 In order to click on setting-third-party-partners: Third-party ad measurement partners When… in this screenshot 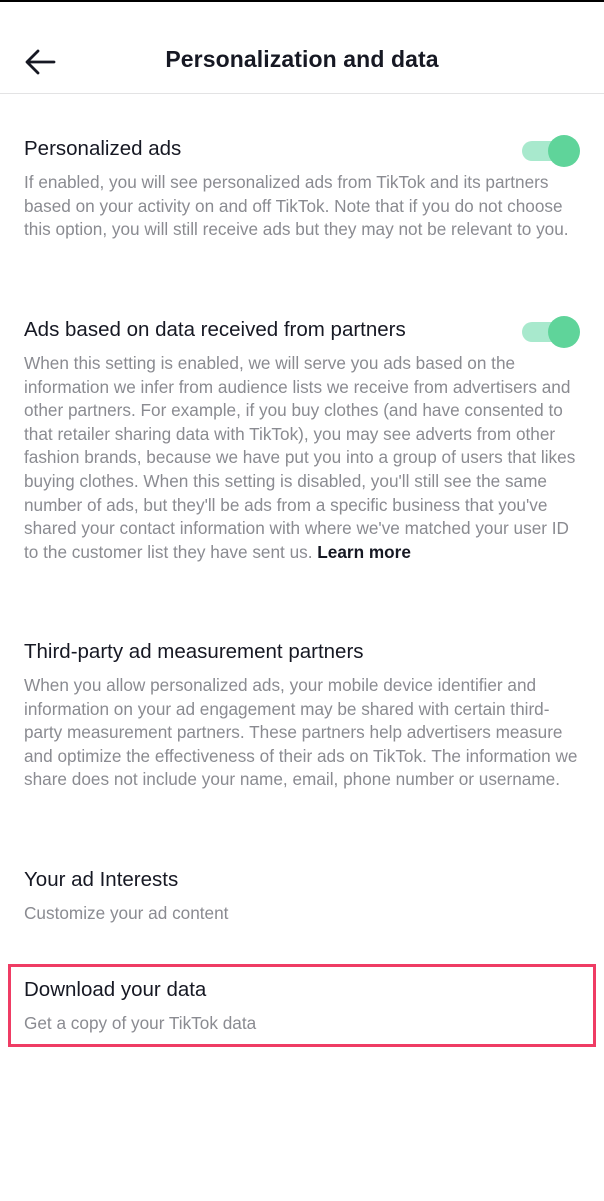, I will do `click(302, 715)`.